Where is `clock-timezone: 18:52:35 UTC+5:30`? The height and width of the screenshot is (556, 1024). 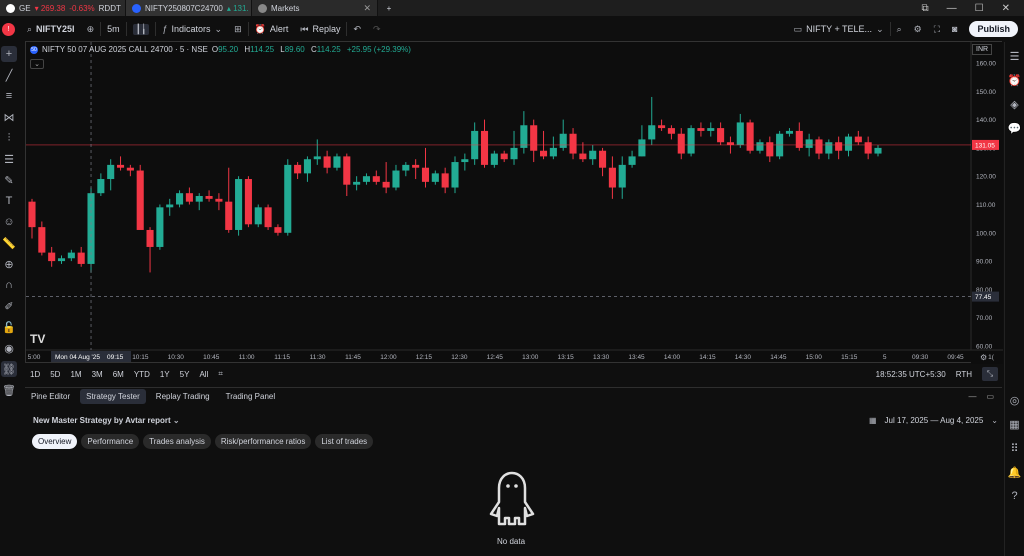 clock-timezone: 18:52:35 UTC+5:30 is located at coordinates (911, 374).